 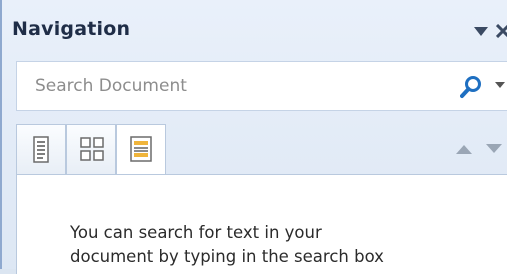 I want to click on pane-title: Navigation, so click(x=71, y=29).